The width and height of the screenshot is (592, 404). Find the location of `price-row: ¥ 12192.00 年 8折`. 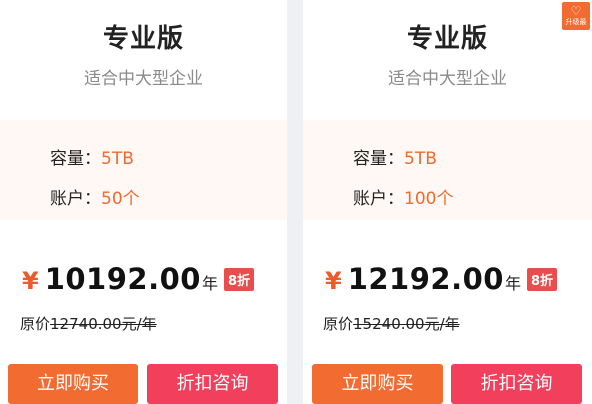

price-row: ¥ 12192.00 年 8折 is located at coordinates (441, 279).